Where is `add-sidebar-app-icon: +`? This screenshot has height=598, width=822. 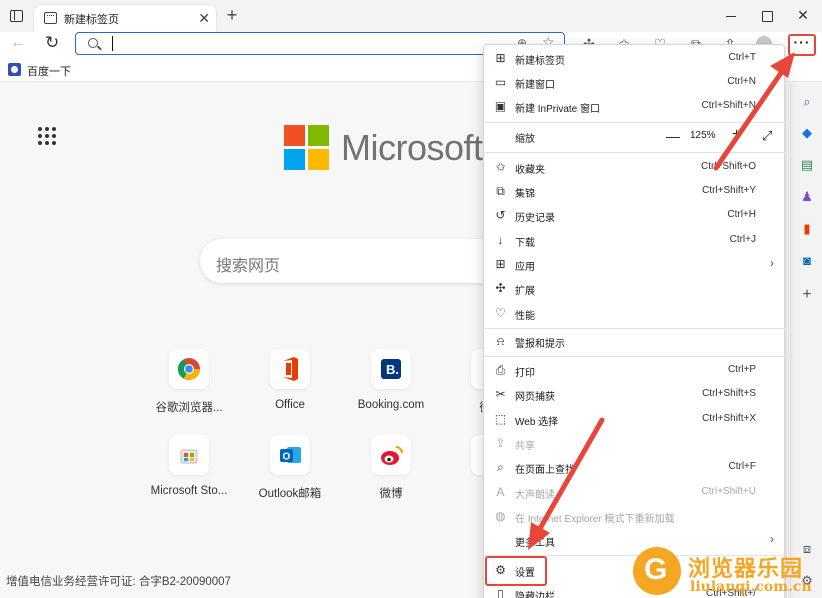 add-sidebar-app-icon: + is located at coordinates (807, 295).